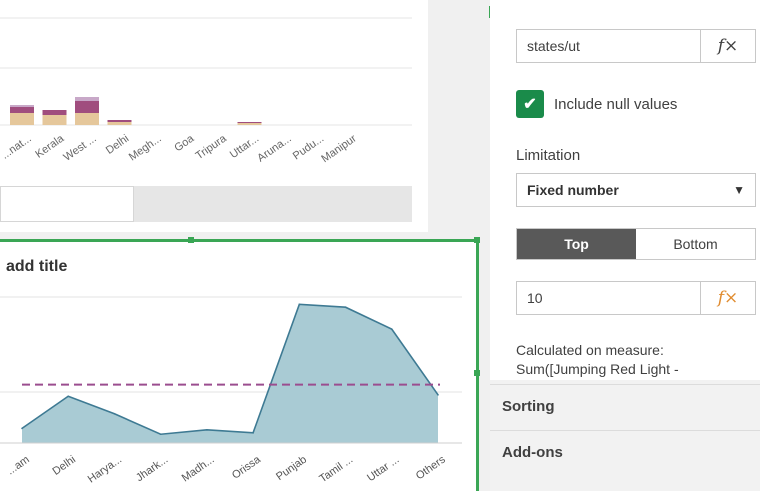 This screenshot has width=760, height=491. I want to click on x-tick-label-5: Orissa, so click(247, 467).